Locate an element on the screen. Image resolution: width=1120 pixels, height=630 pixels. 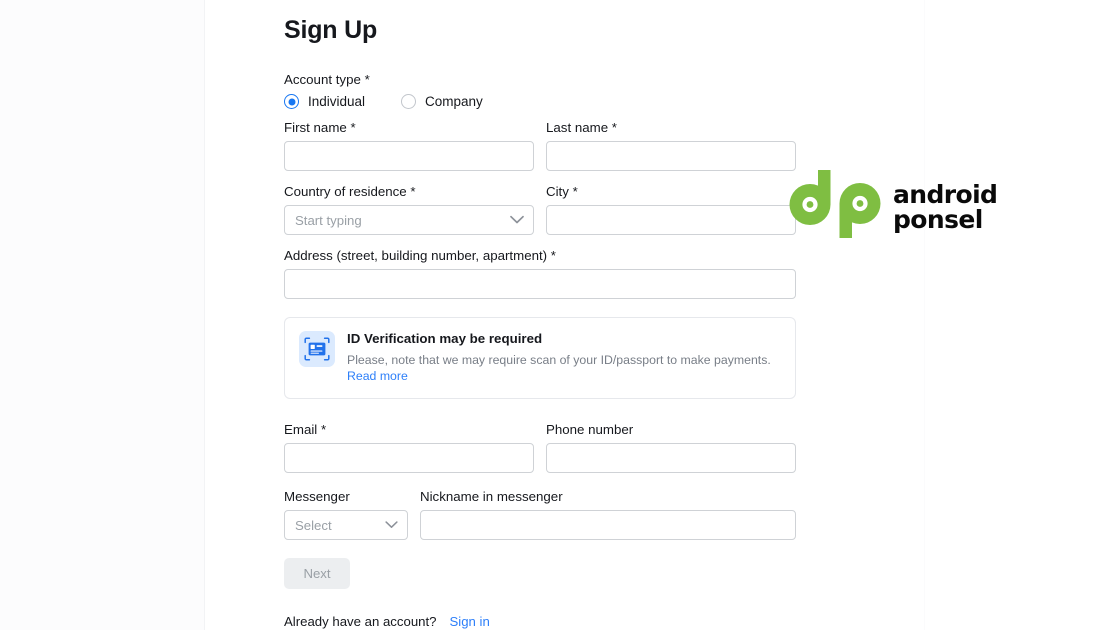
radio-option-individual: Individual is located at coordinates (342, 101).